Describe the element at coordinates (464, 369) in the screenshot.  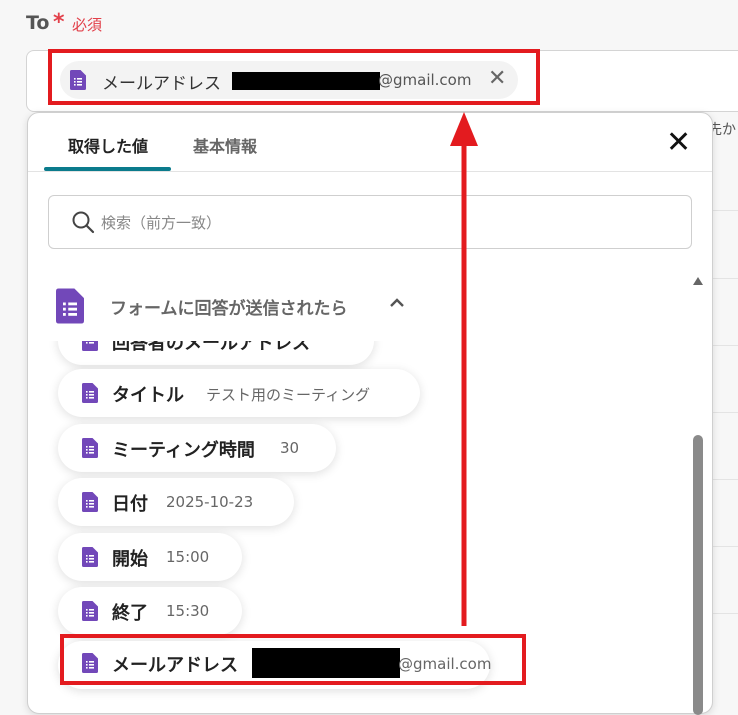
I see `annotation-arrow-icon` at that location.